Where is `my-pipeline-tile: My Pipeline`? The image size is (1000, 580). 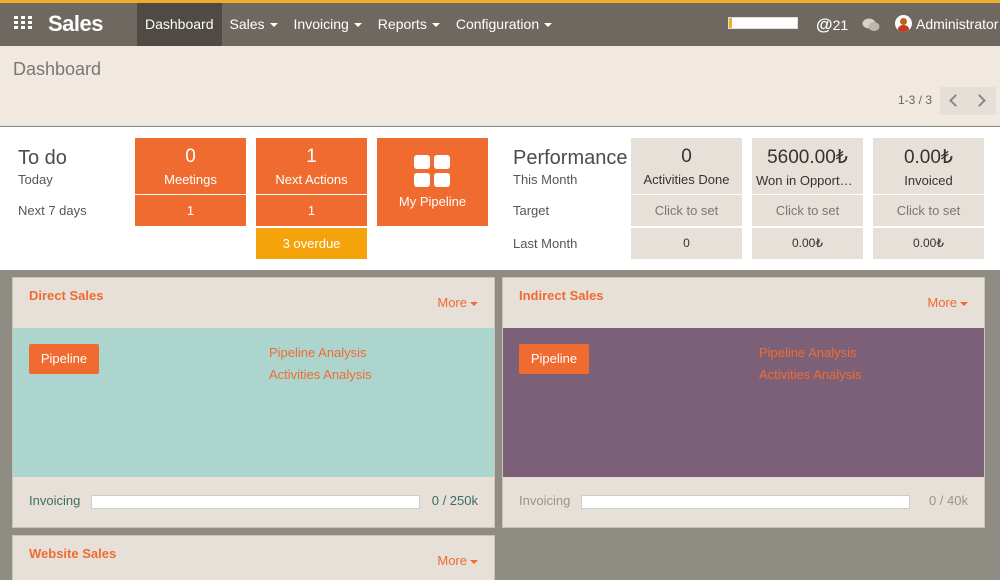
my-pipeline-tile: My Pipeline is located at coordinates (432, 182).